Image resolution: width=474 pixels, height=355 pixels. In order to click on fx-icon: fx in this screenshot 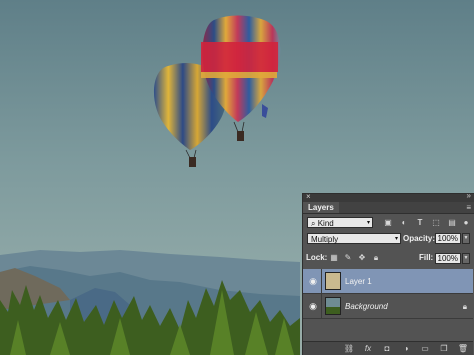, I will do `click(368, 348)`.